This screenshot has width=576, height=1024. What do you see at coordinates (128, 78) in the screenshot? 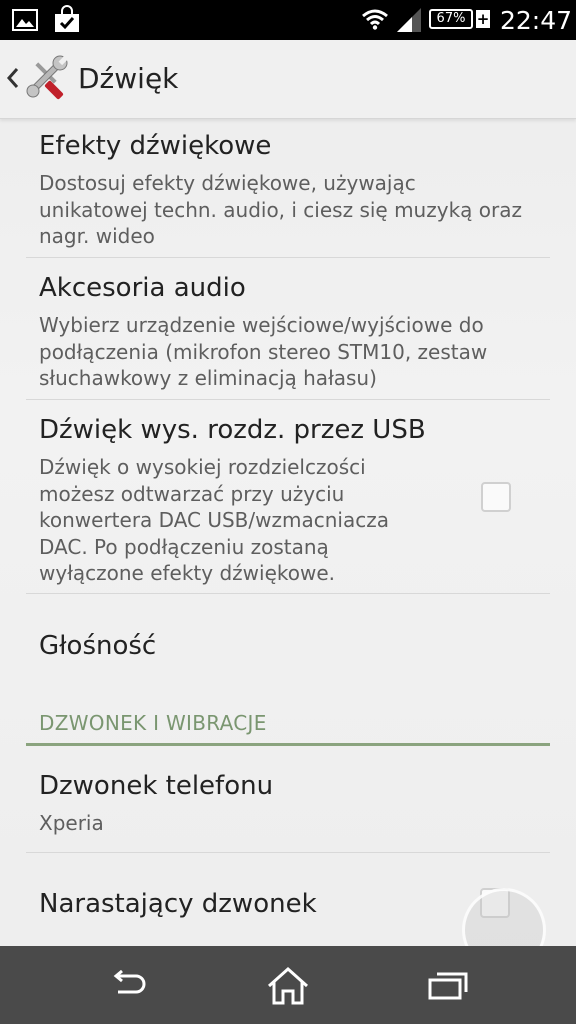
I see `page-title: Dźwięk` at bounding box center [128, 78].